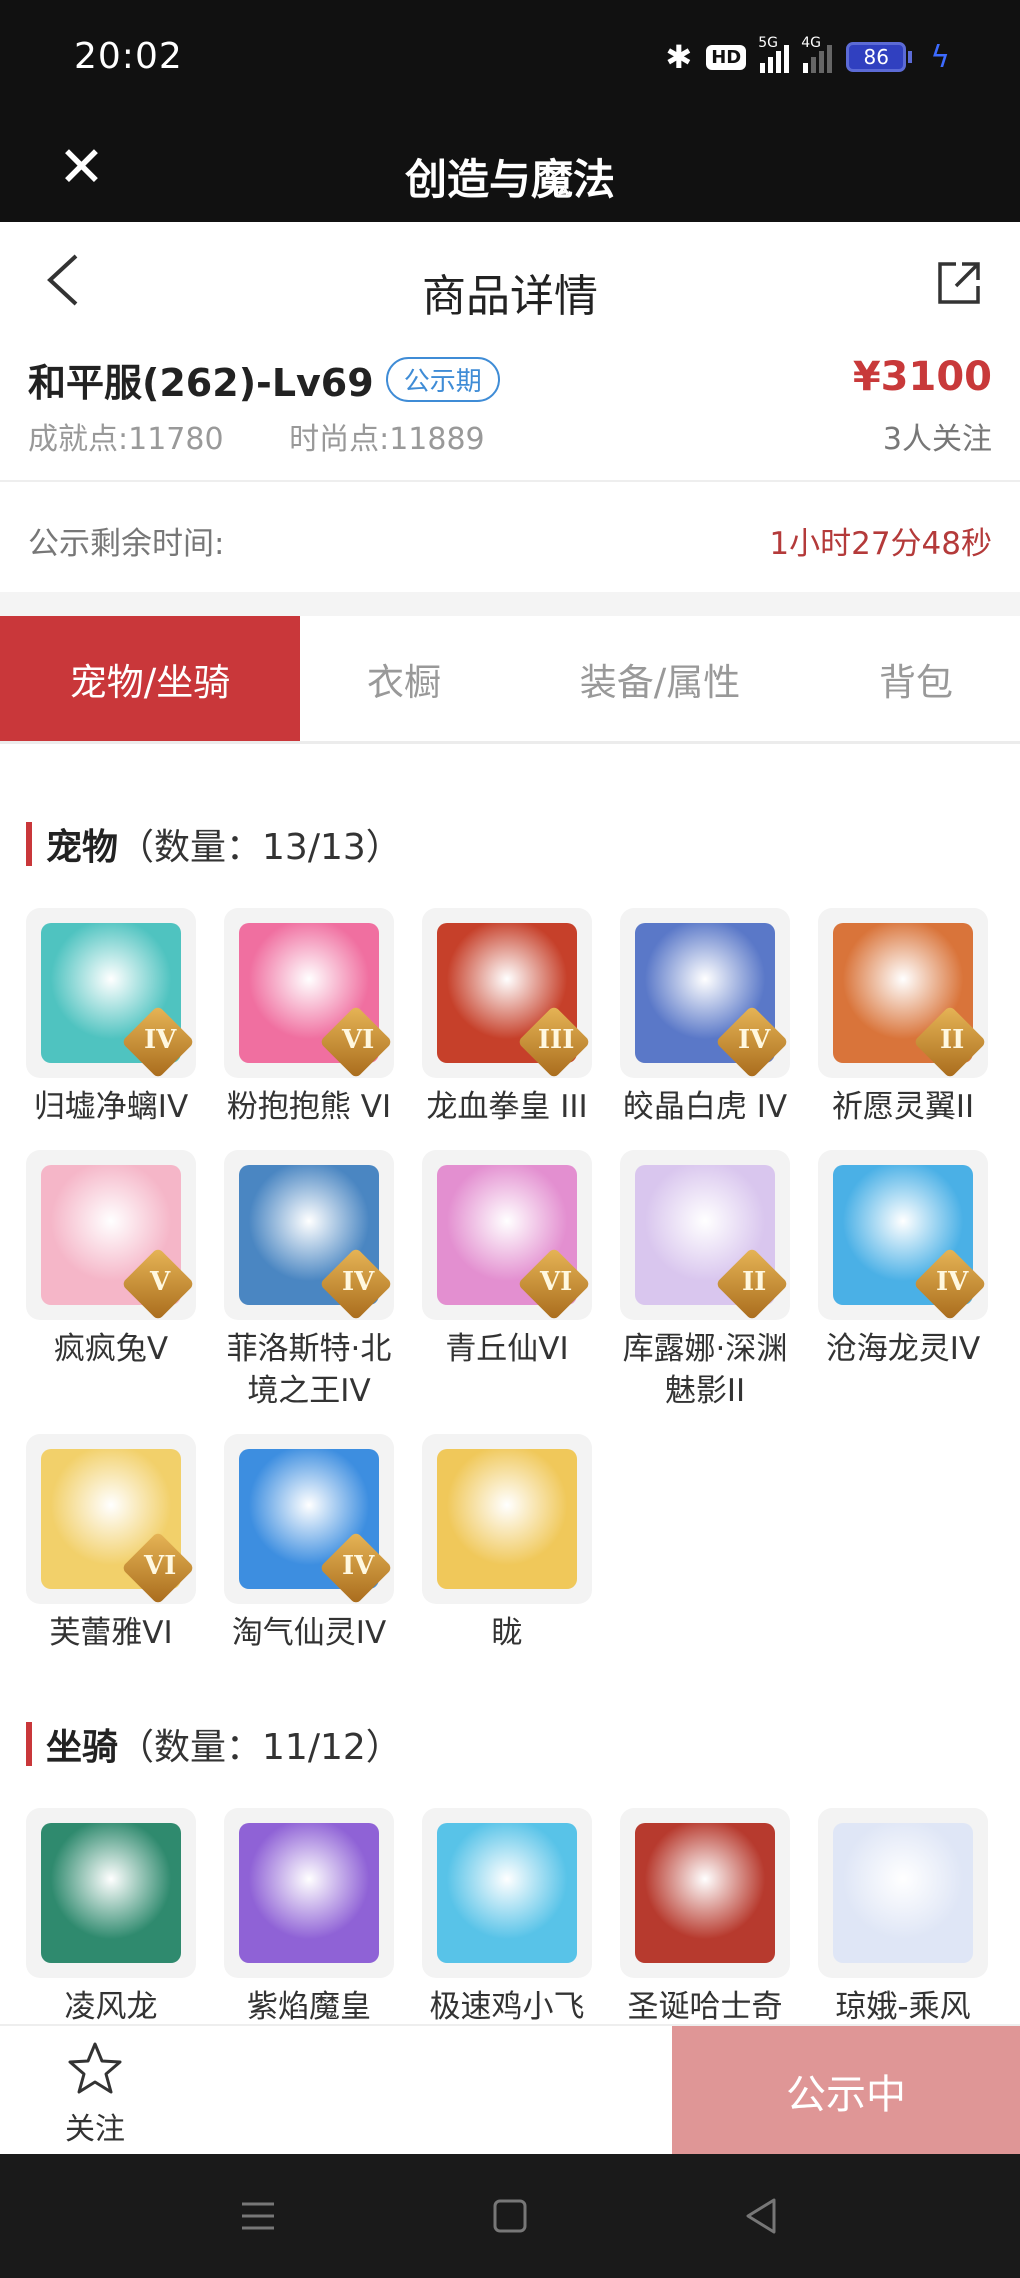  I want to click on pet-name: 库露娜·深渊魅影II, so click(705, 1370).